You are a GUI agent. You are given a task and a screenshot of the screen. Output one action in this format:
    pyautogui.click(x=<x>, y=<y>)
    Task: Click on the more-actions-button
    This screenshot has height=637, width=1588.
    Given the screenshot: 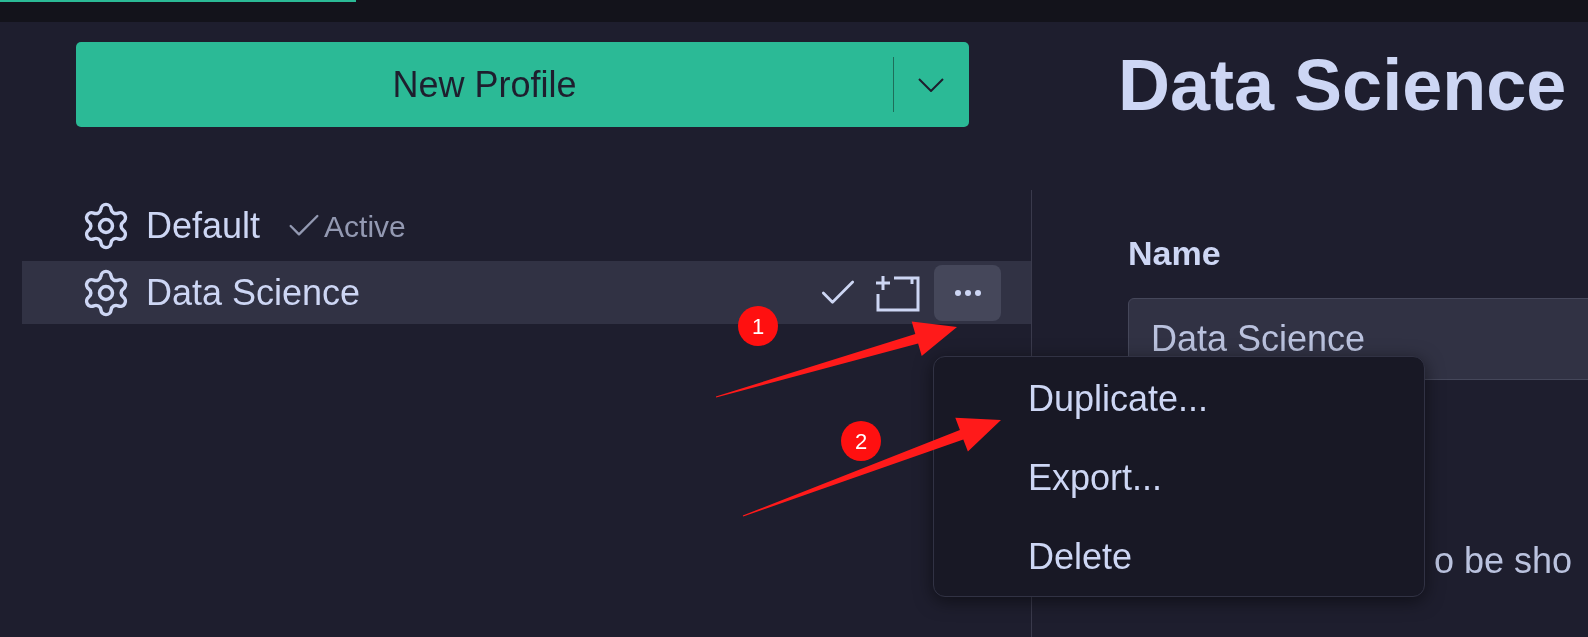 What is the action you would take?
    pyautogui.click(x=967, y=292)
    